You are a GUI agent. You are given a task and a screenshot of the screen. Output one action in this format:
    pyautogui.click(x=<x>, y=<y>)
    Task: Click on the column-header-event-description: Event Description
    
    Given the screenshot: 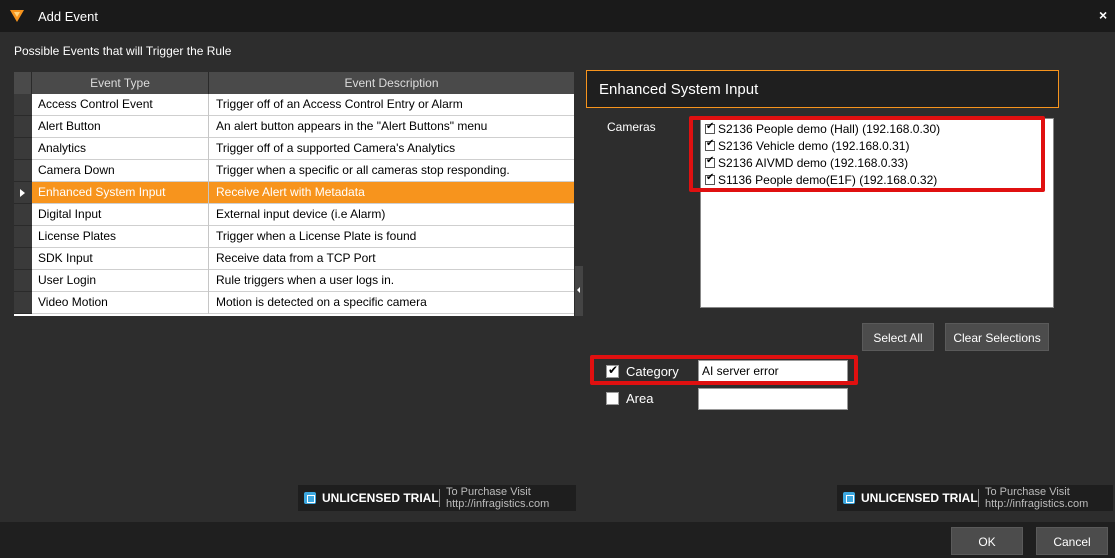 What is the action you would take?
    pyautogui.click(x=391, y=83)
    